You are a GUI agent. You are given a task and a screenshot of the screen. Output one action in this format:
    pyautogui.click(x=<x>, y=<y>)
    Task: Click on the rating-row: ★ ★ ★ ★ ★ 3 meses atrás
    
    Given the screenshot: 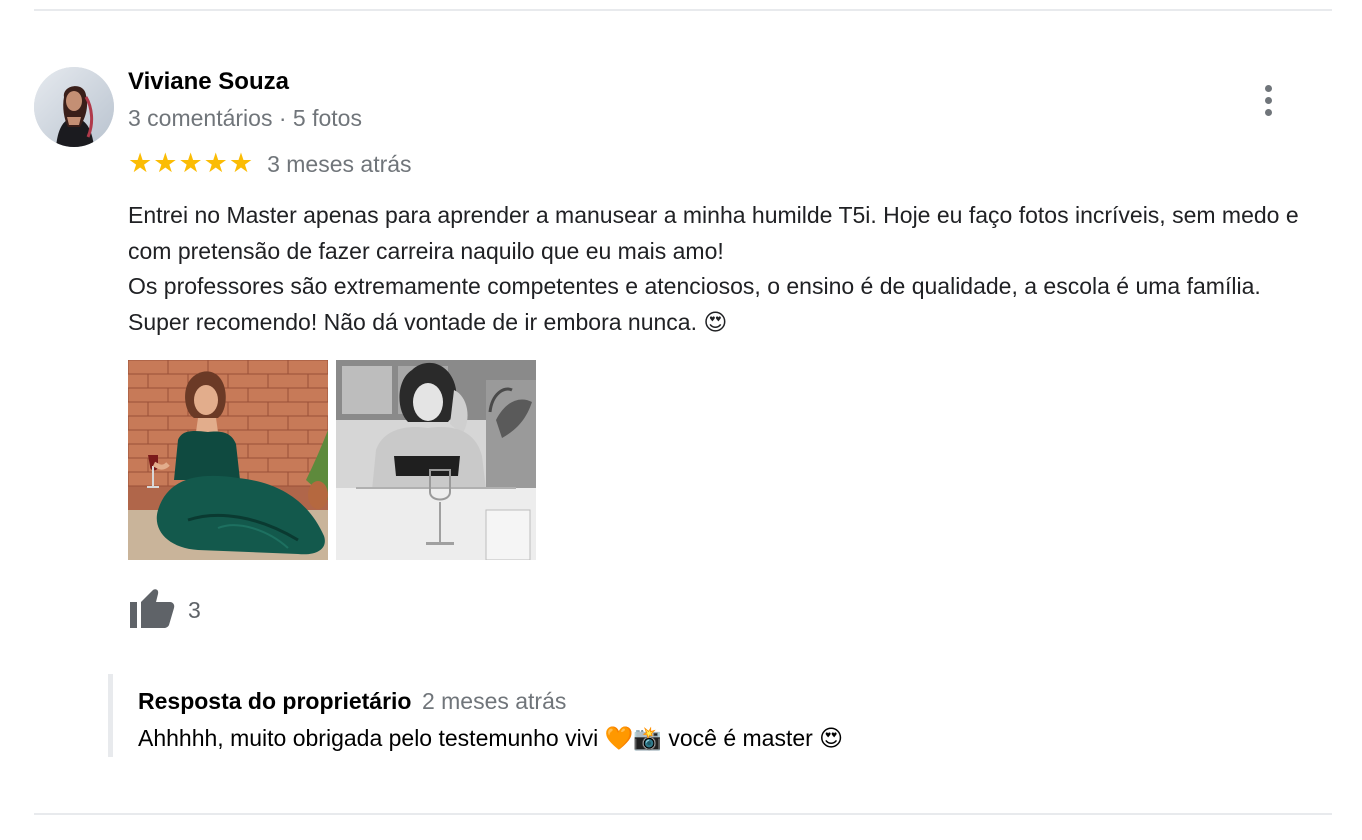 What is the action you would take?
    pyautogui.click(x=270, y=164)
    